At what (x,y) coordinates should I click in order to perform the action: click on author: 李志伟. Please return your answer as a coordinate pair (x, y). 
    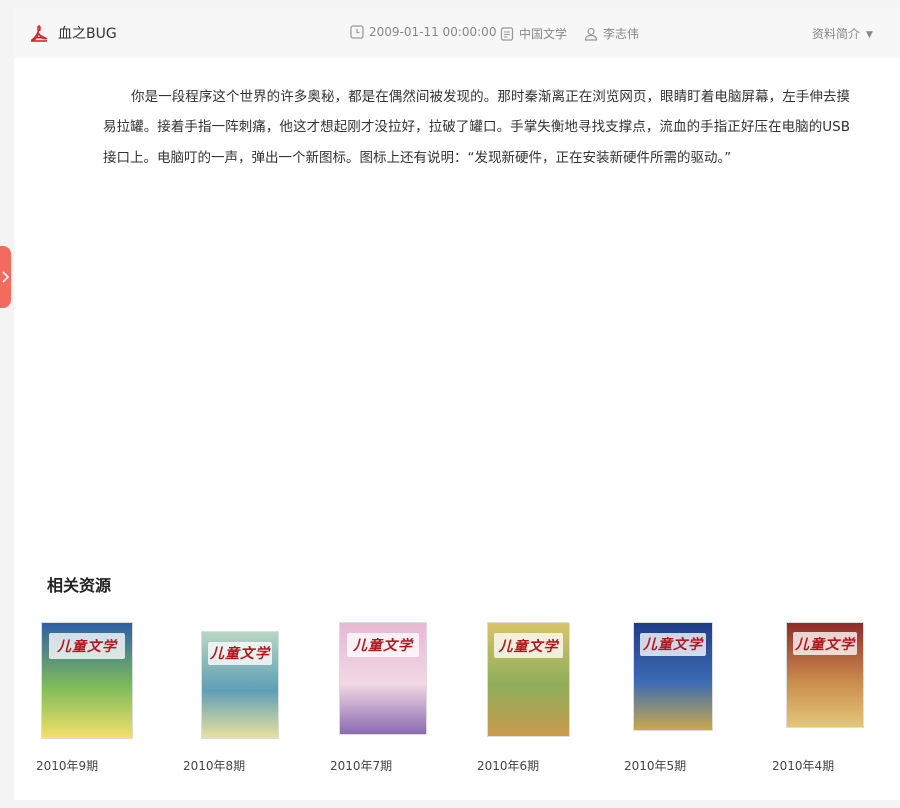
    Looking at the image, I should click on (611, 33).